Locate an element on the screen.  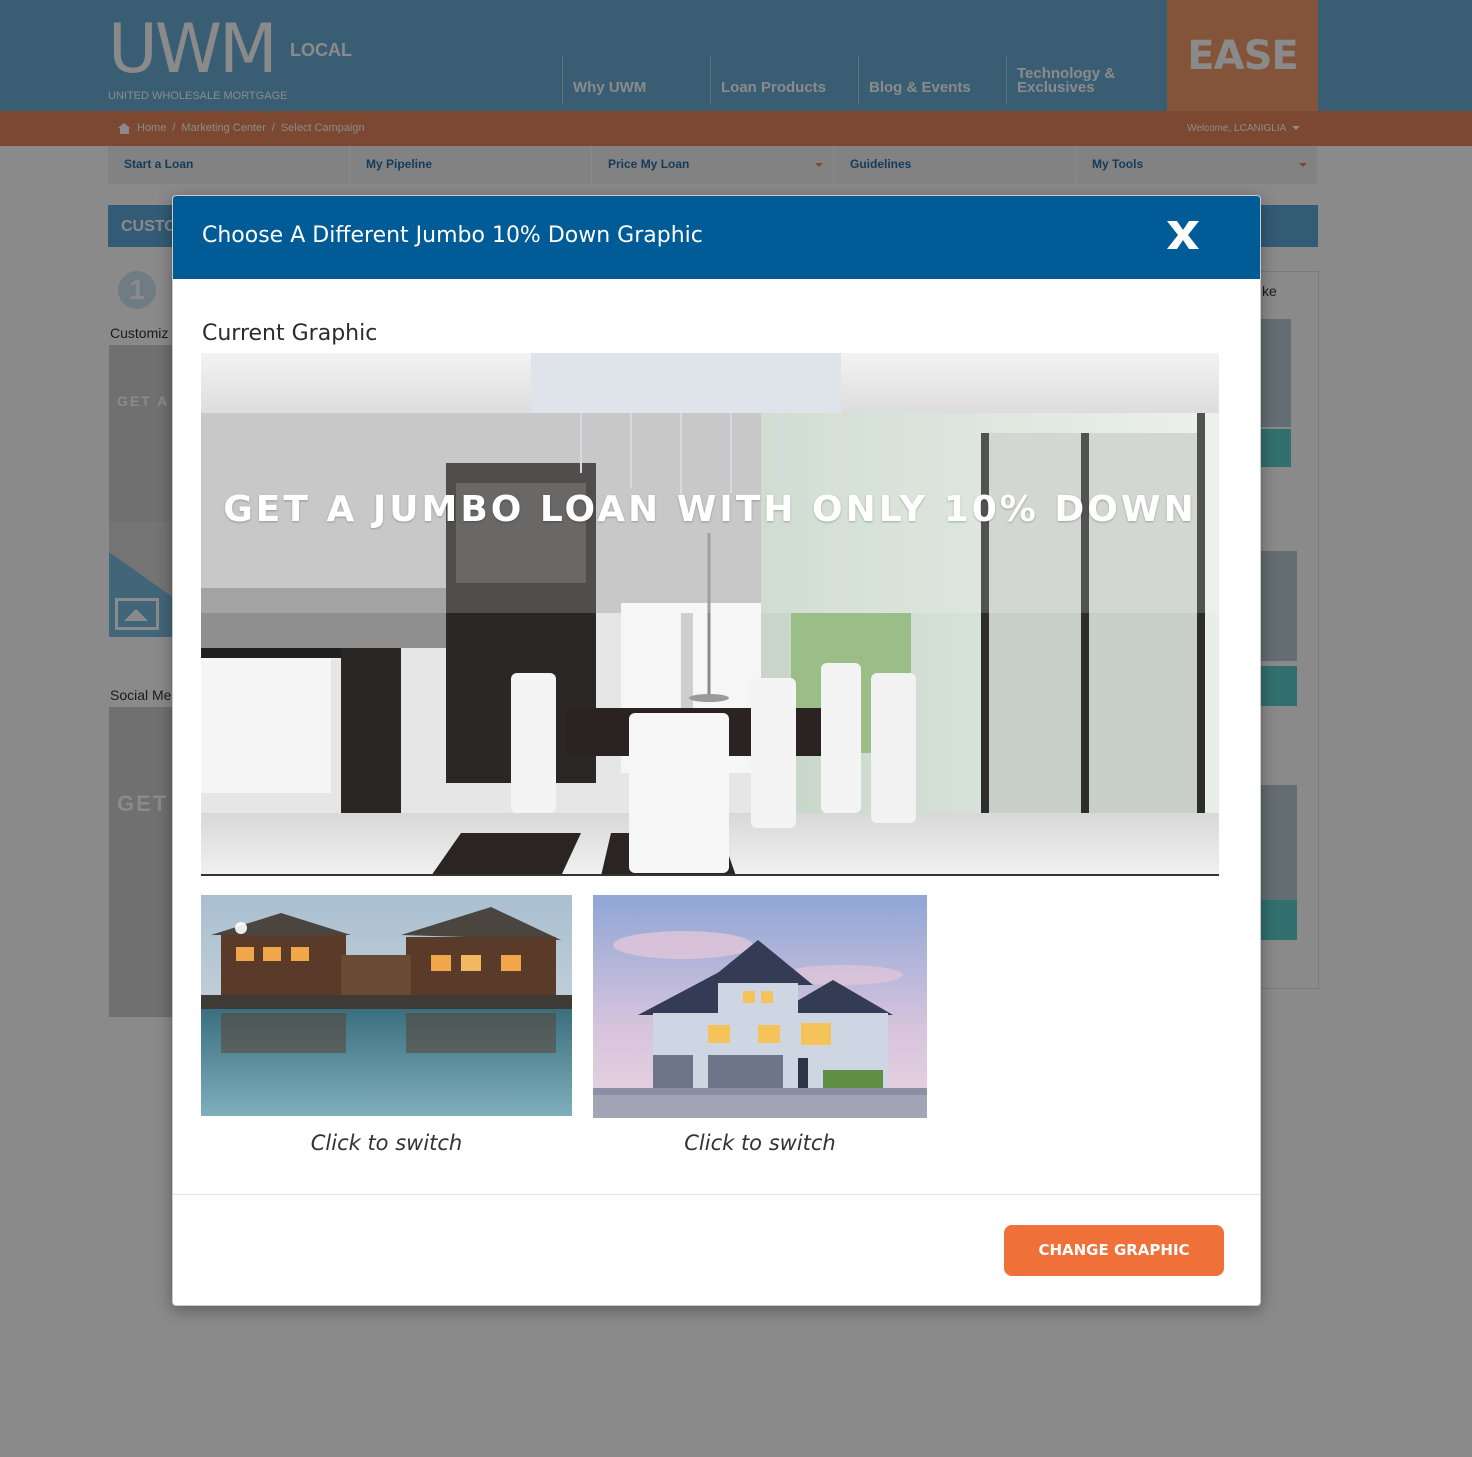
graphic-option-1: Click to switch is located at coordinates (386, 1030).